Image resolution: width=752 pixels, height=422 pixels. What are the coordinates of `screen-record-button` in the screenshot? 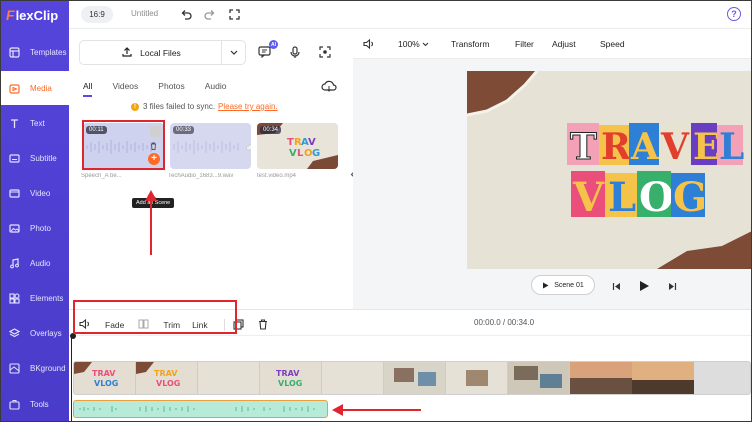 It's located at (325, 52).